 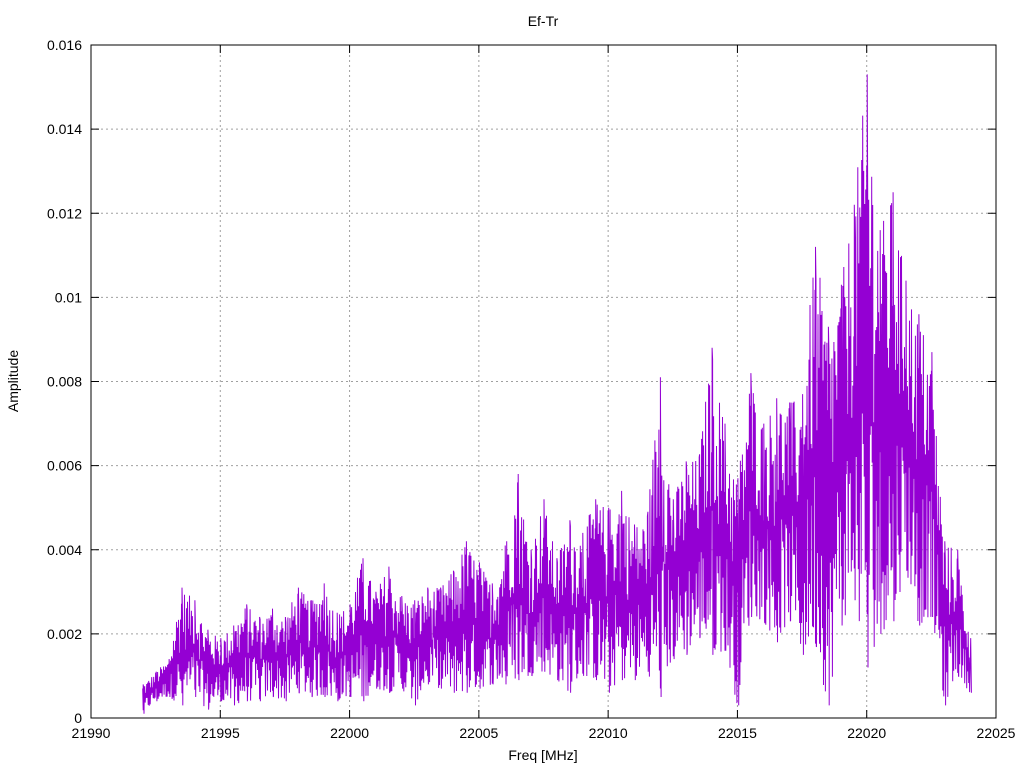 I want to click on y-tick-label: 0, so click(x=78, y=718).